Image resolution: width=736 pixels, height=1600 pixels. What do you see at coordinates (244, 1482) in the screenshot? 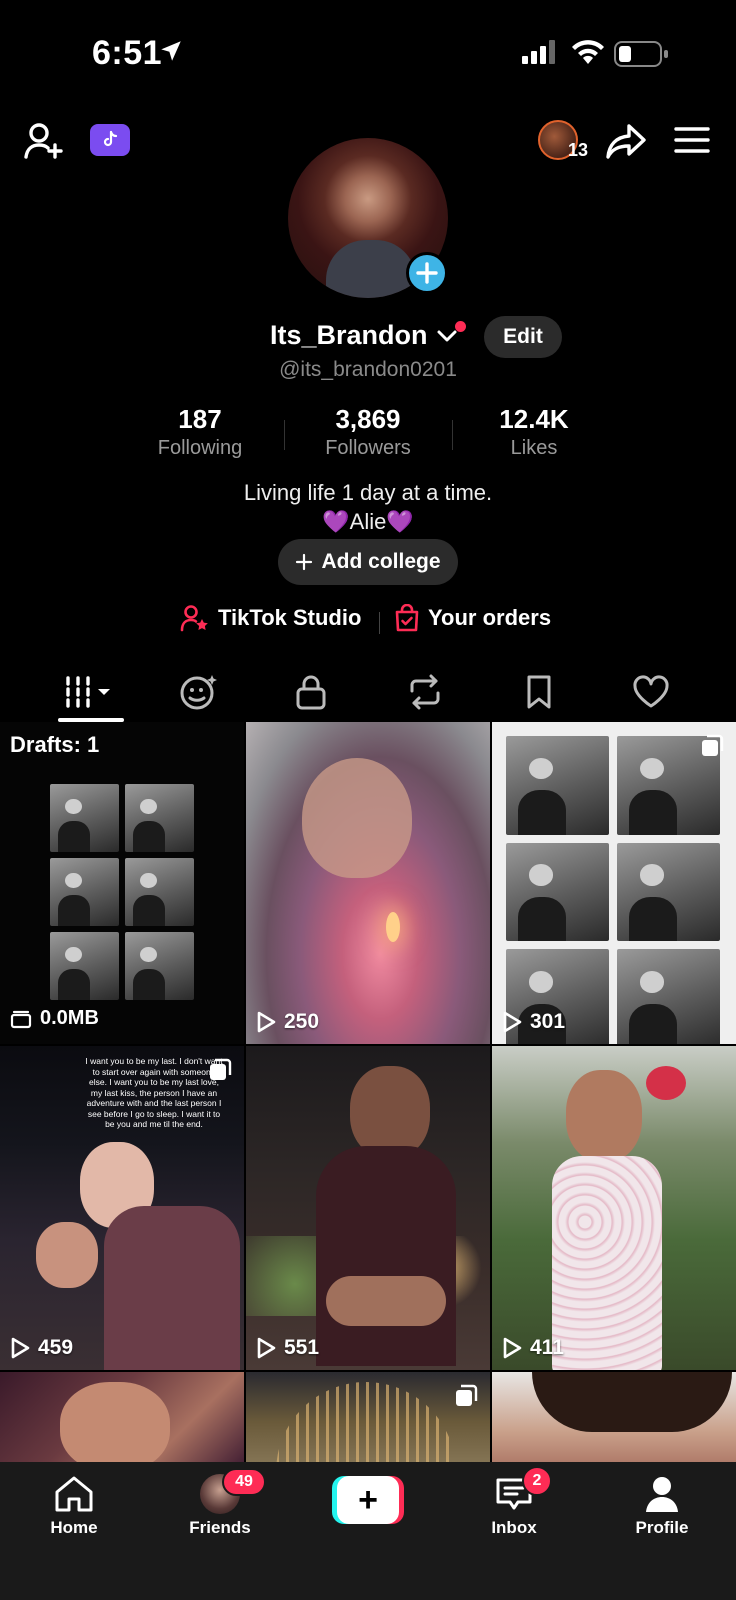
I see `friends-badge: 49` at bounding box center [244, 1482].